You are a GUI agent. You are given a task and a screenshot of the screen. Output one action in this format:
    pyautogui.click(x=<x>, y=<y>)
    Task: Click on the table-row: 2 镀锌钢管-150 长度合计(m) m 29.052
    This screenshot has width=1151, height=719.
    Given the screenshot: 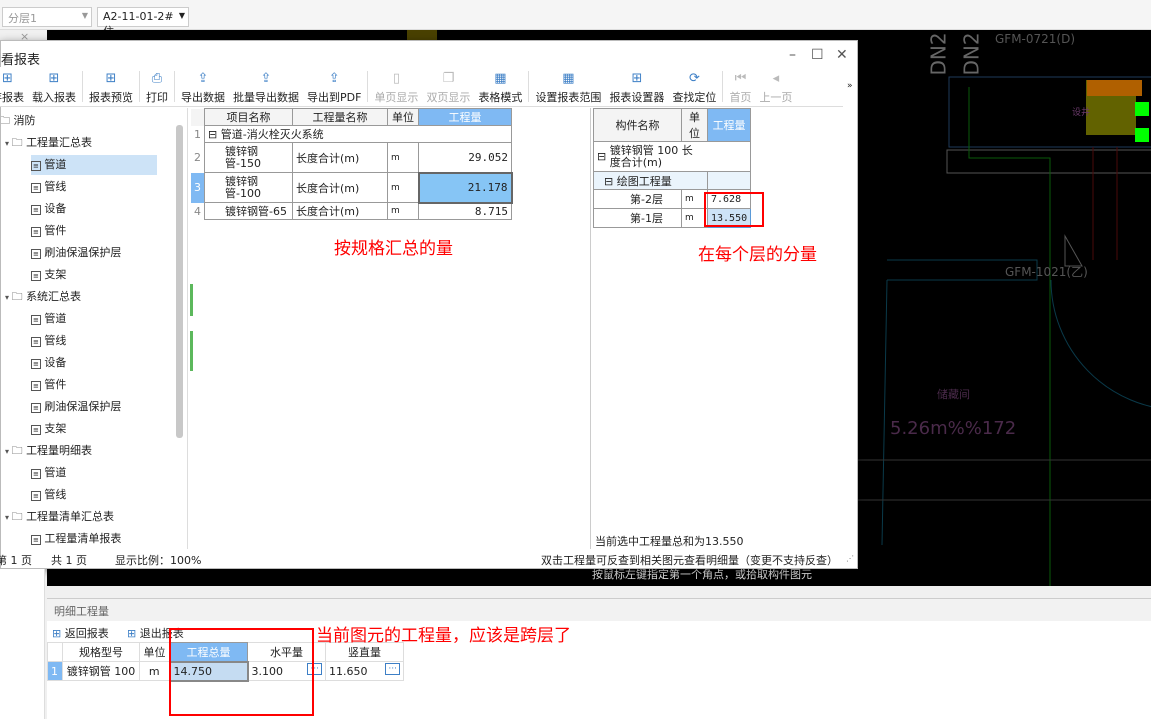 What is the action you would take?
    pyautogui.click(x=351, y=157)
    